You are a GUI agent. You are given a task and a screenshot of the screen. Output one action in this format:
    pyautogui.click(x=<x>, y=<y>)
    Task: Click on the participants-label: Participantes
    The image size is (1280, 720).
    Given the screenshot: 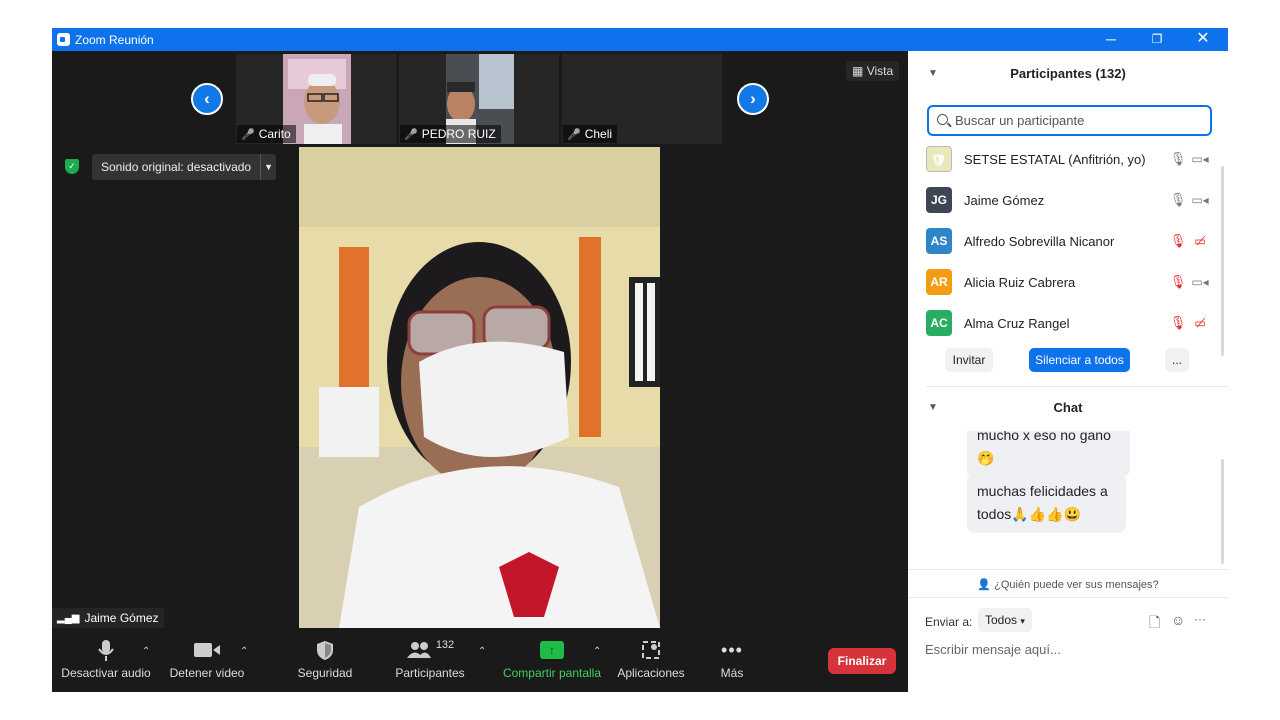 What is the action you would take?
    pyautogui.click(x=430, y=673)
    